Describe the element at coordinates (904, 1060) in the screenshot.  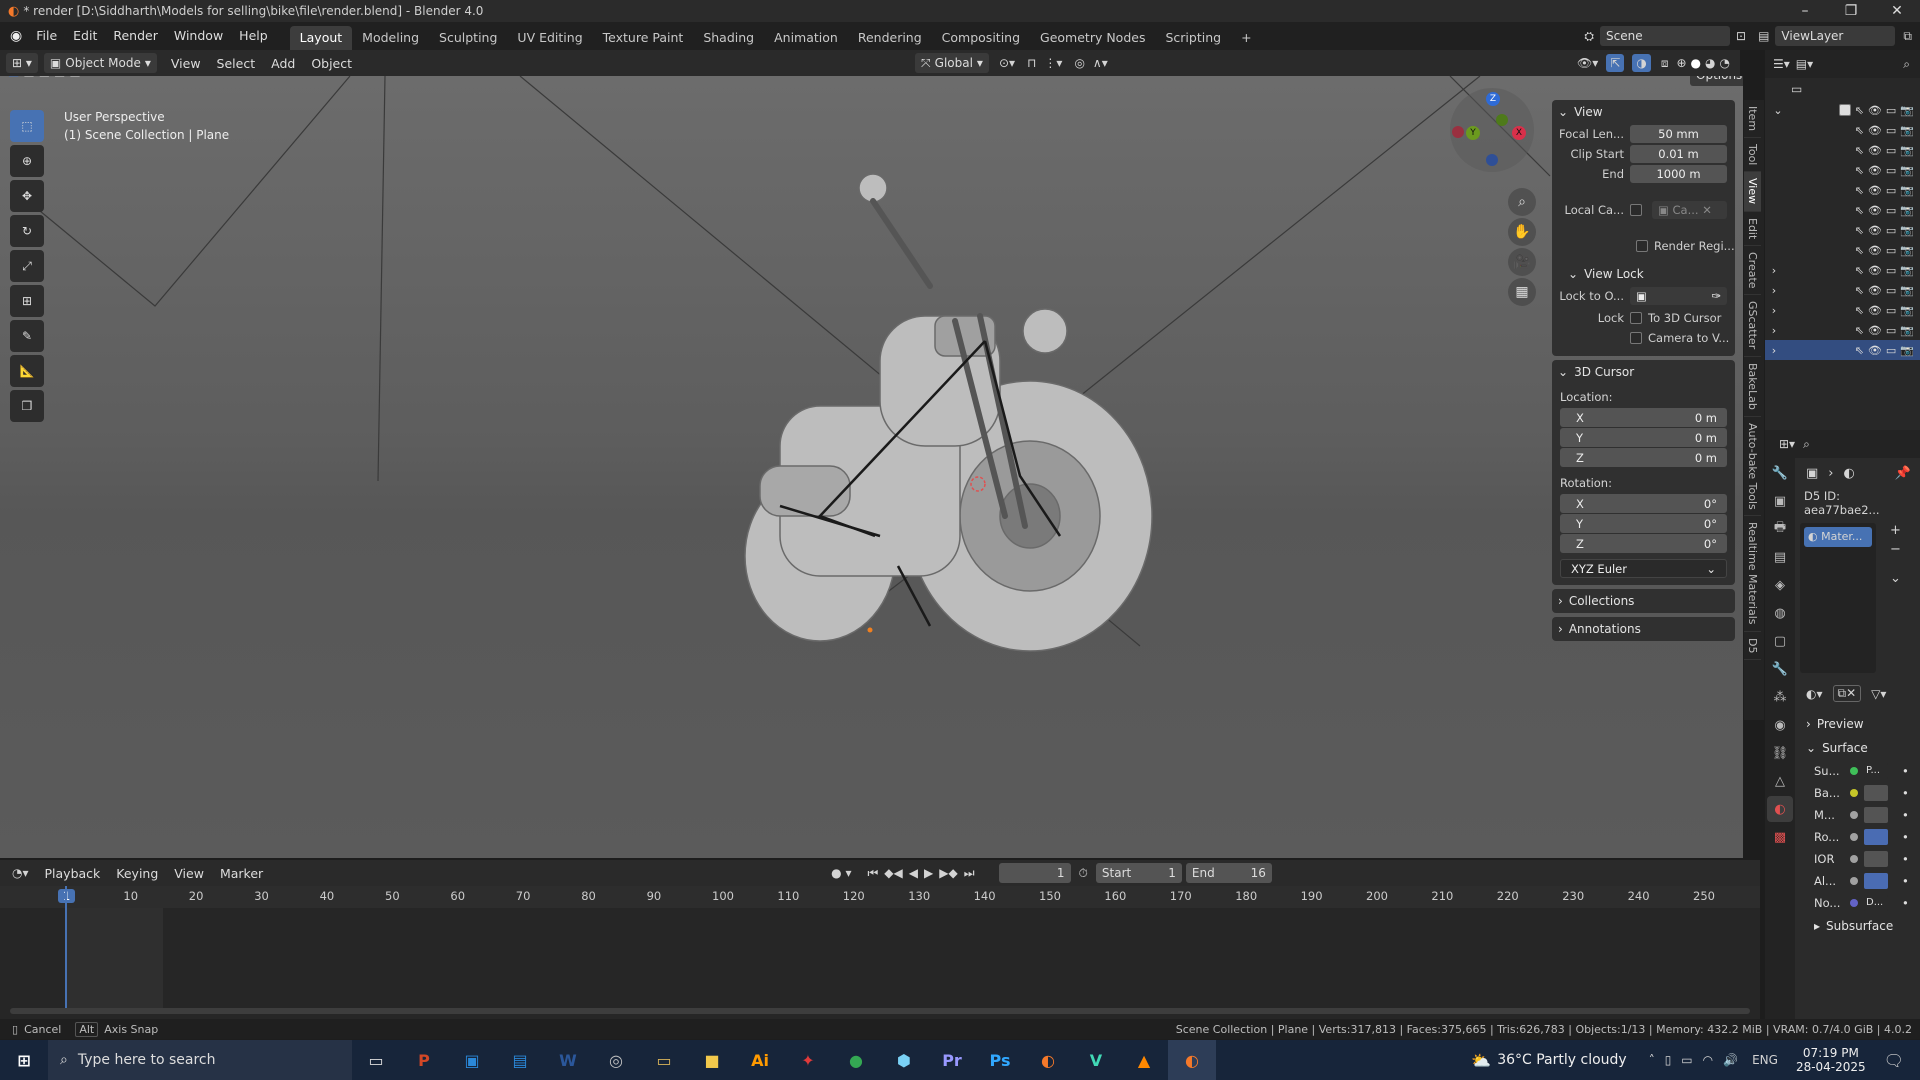
I see `taskbar-app-icon: ⬢` at that location.